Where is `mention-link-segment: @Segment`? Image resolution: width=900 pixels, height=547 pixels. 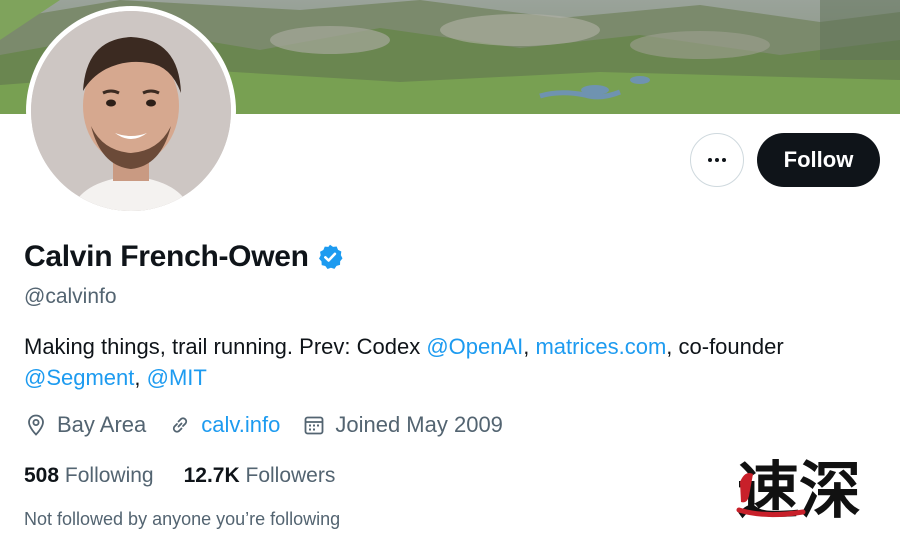
mention-link-segment: @Segment is located at coordinates (79, 377).